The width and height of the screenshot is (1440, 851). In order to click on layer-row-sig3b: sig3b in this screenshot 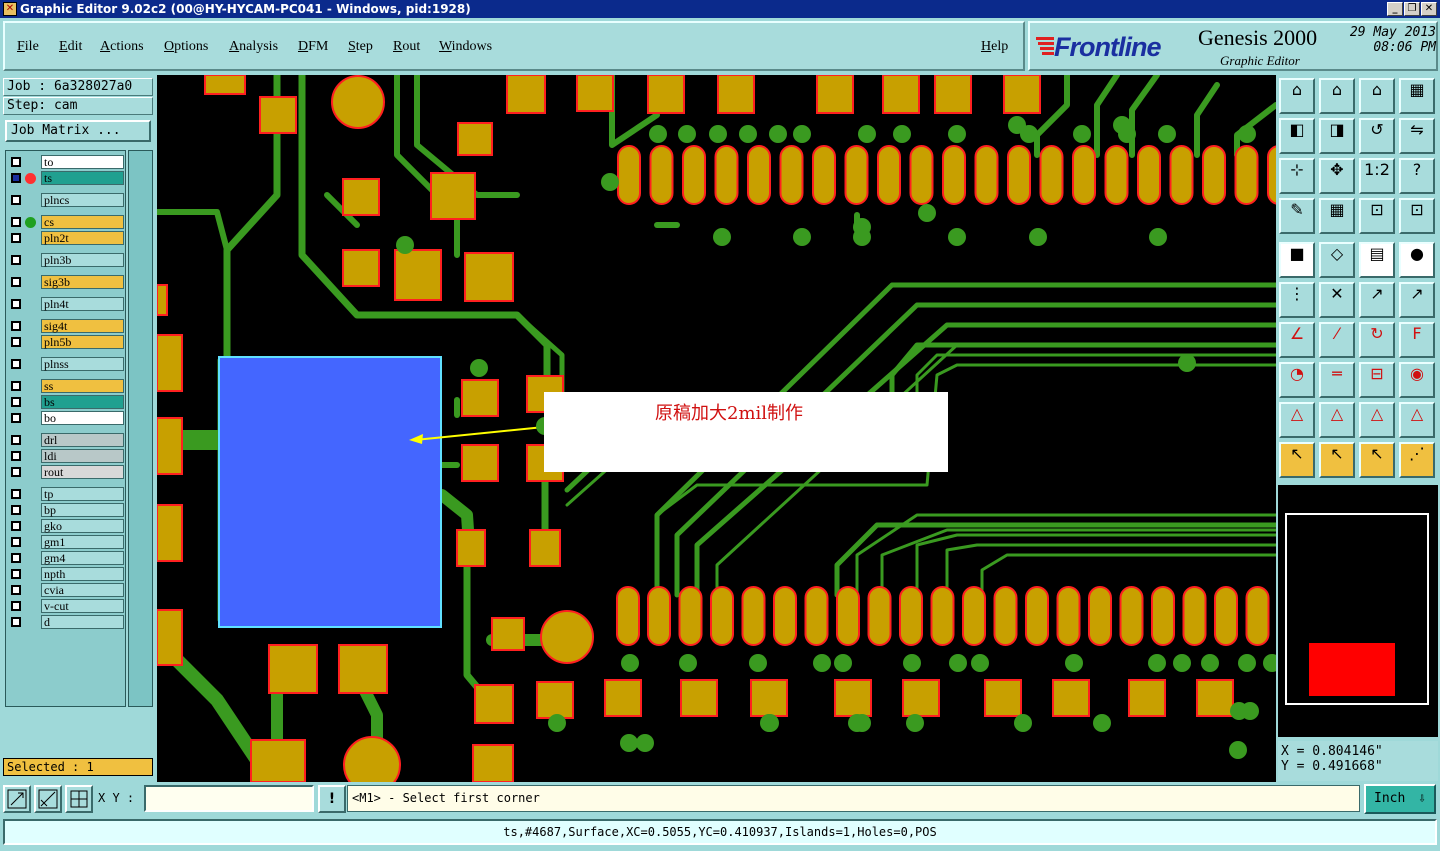, I will do `click(66, 282)`.